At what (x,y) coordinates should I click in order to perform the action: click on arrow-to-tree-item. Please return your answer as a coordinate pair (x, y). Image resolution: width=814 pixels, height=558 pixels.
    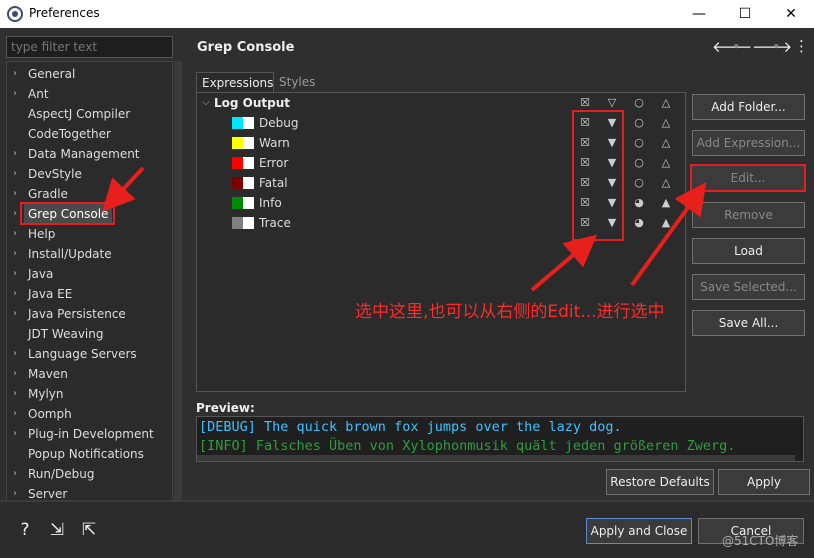
    Looking at the image, I should click on (123, 189).